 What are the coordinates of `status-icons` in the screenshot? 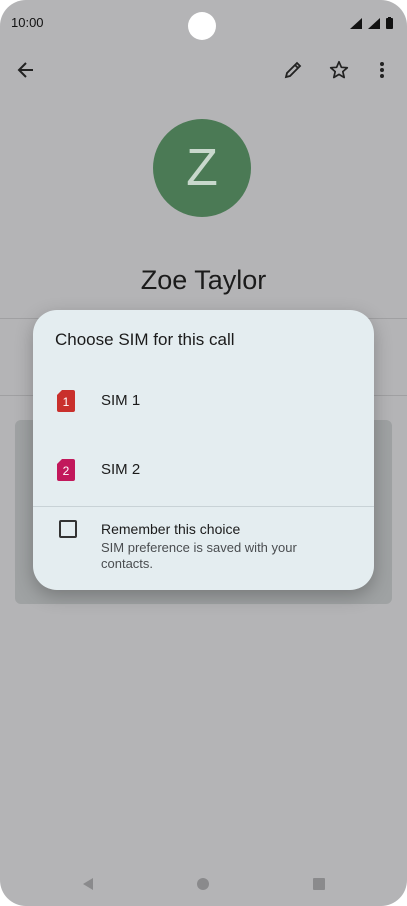 It's located at (371, 25).